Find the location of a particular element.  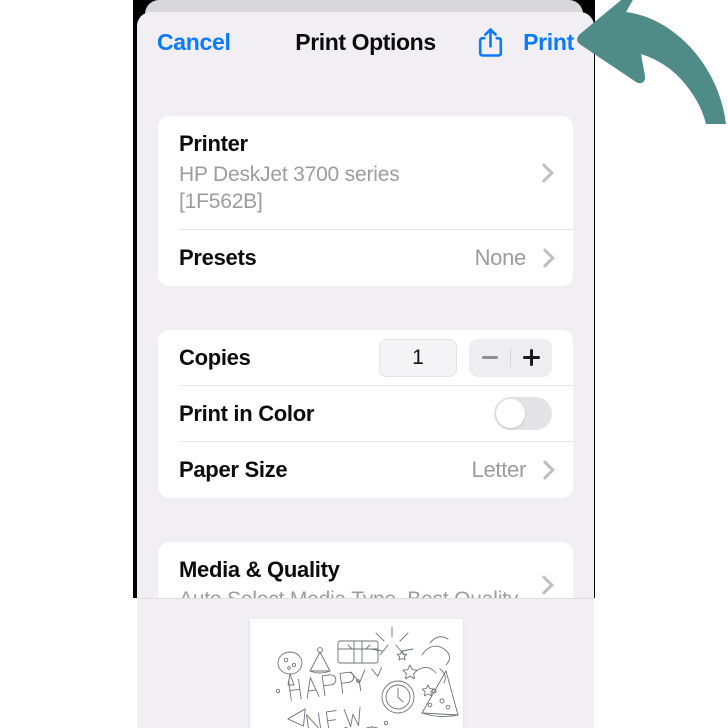

paper-size-value: Letter is located at coordinates (499, 469).